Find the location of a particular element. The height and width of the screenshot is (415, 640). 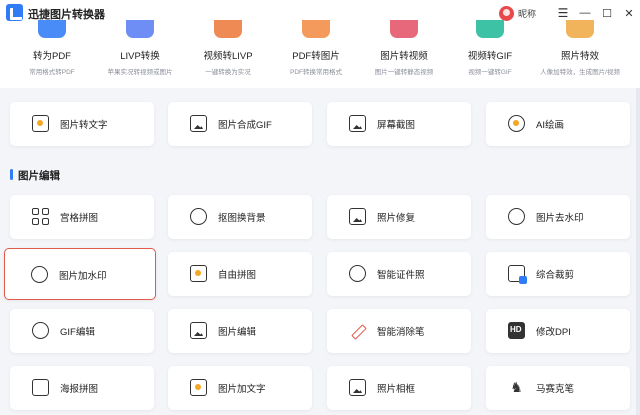

effects-icon is located at coordinates (580, 29).